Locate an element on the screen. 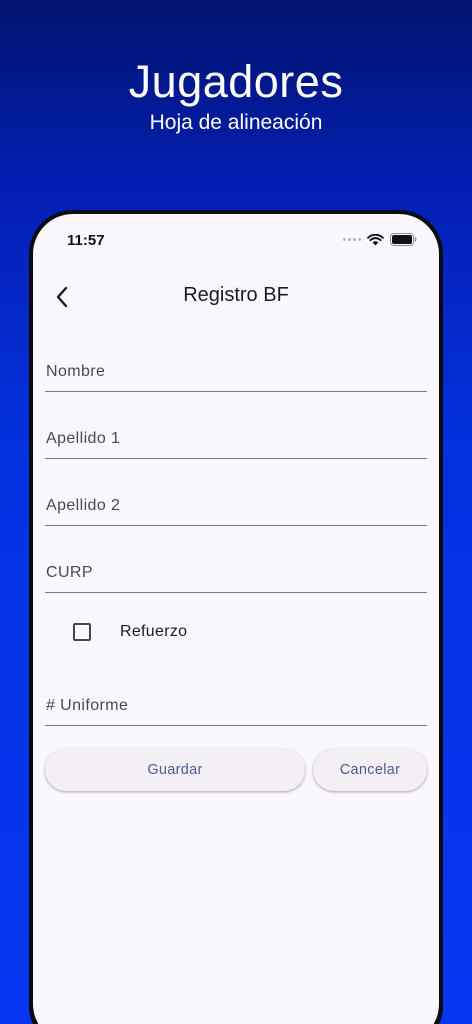  apellido2-input is located at coordinates (236, 500).